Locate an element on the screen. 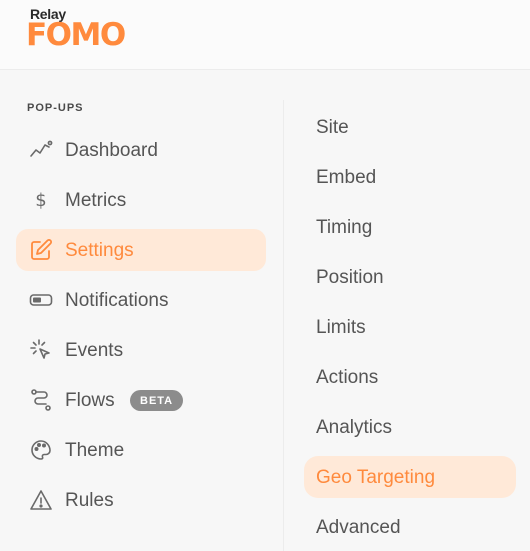 Image resolution: width=530 pixels, height=551 pixels. submenu-item-label: Limits is located at coordinates (341, 327).